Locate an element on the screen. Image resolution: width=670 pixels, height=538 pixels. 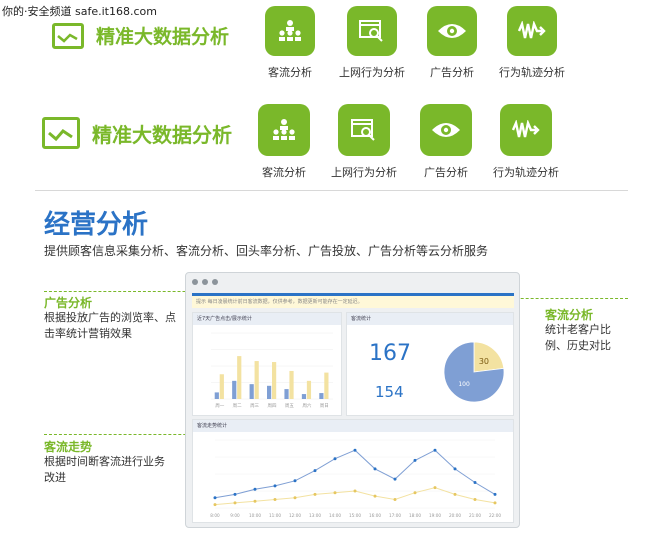
brand-logo-bottom: 精准大数据分析 is located at coordinates (137, 133).